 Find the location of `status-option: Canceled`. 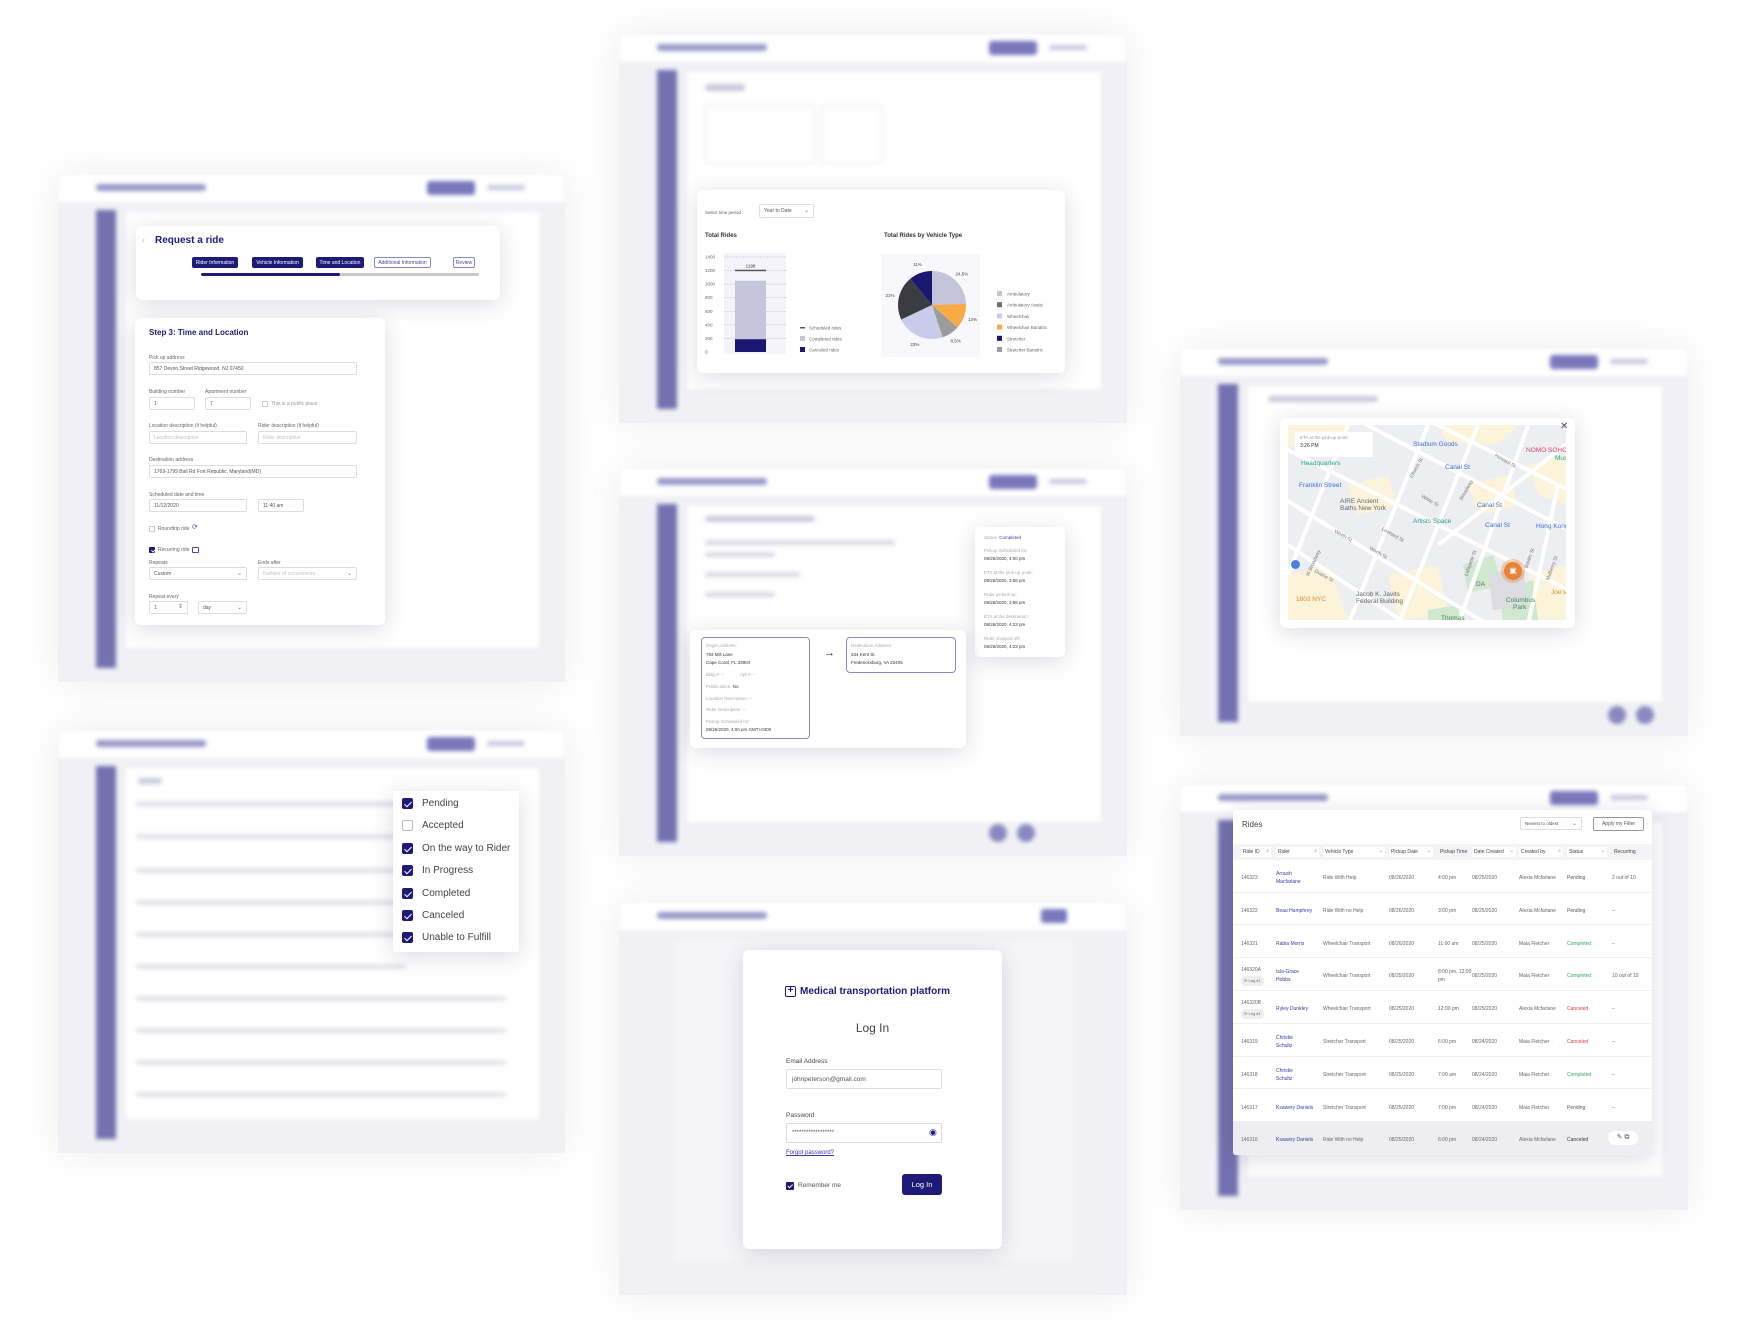

status-option: Canceled is located at coordinates (433, 915).